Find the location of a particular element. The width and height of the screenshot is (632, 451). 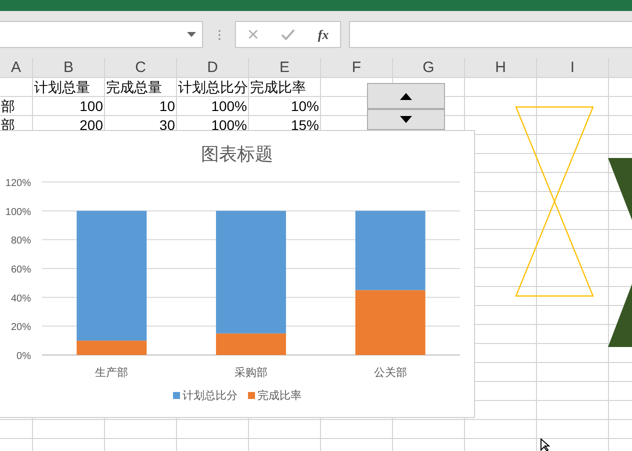

column-header: F is located at coordinates (357, 68).